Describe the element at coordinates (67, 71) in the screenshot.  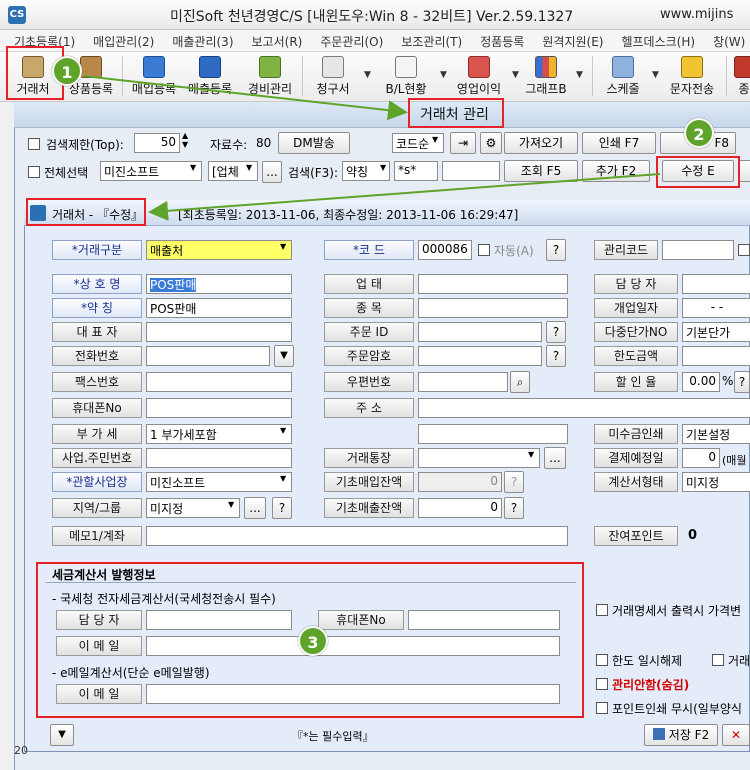
I see `step-badge-1: 1` at that location.